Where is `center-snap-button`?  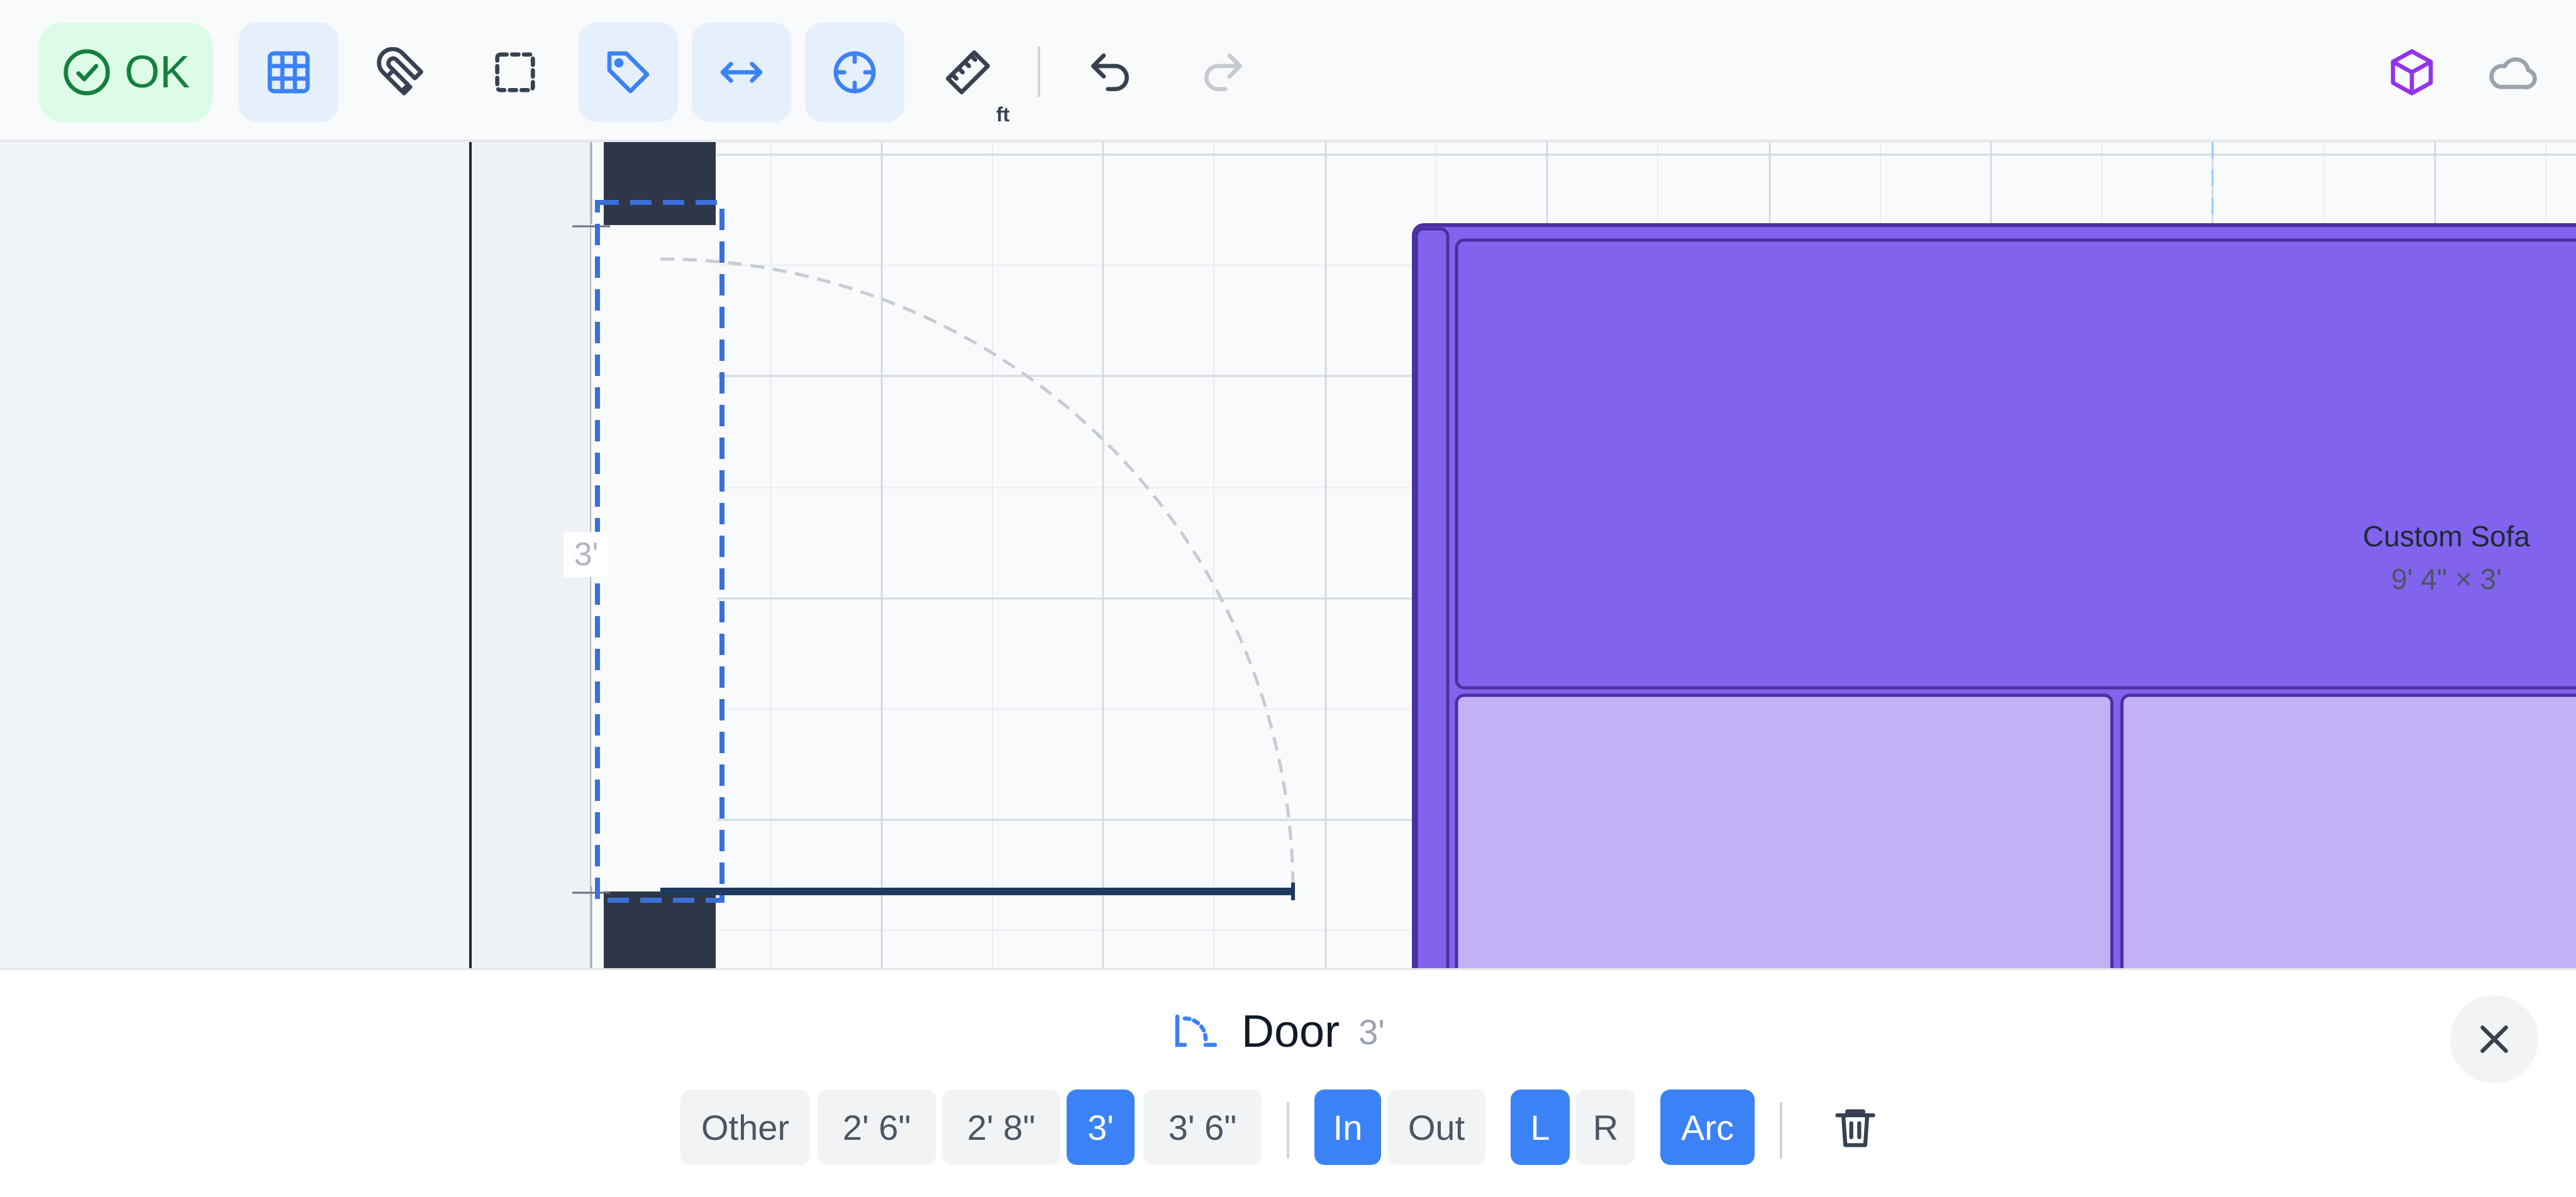 center-snap-button is located at coordinates (854, 72).